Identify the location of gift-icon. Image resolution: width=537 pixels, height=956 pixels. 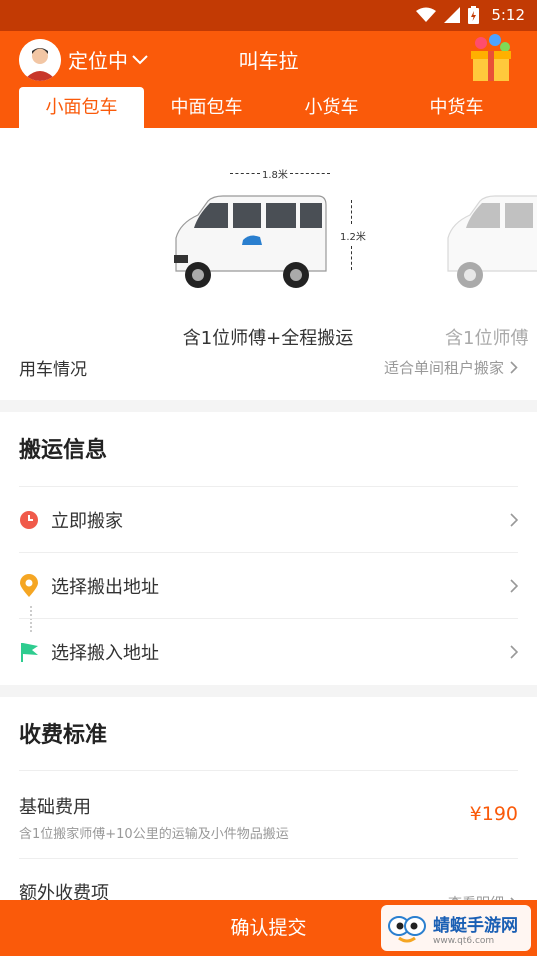
(491, 58).